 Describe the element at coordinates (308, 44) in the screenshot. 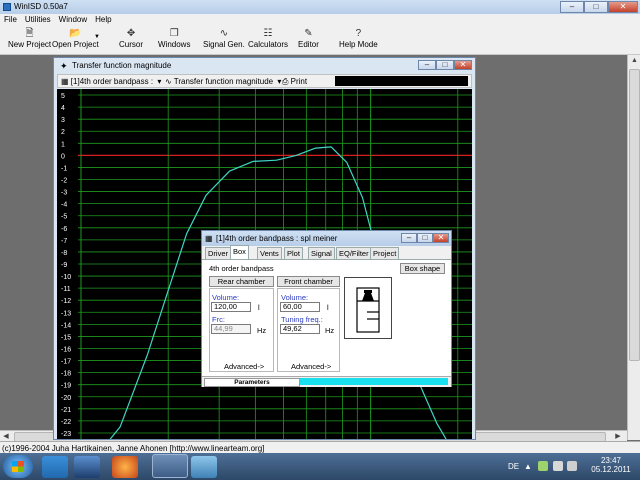

I see `editor-label: Editor` at that location.